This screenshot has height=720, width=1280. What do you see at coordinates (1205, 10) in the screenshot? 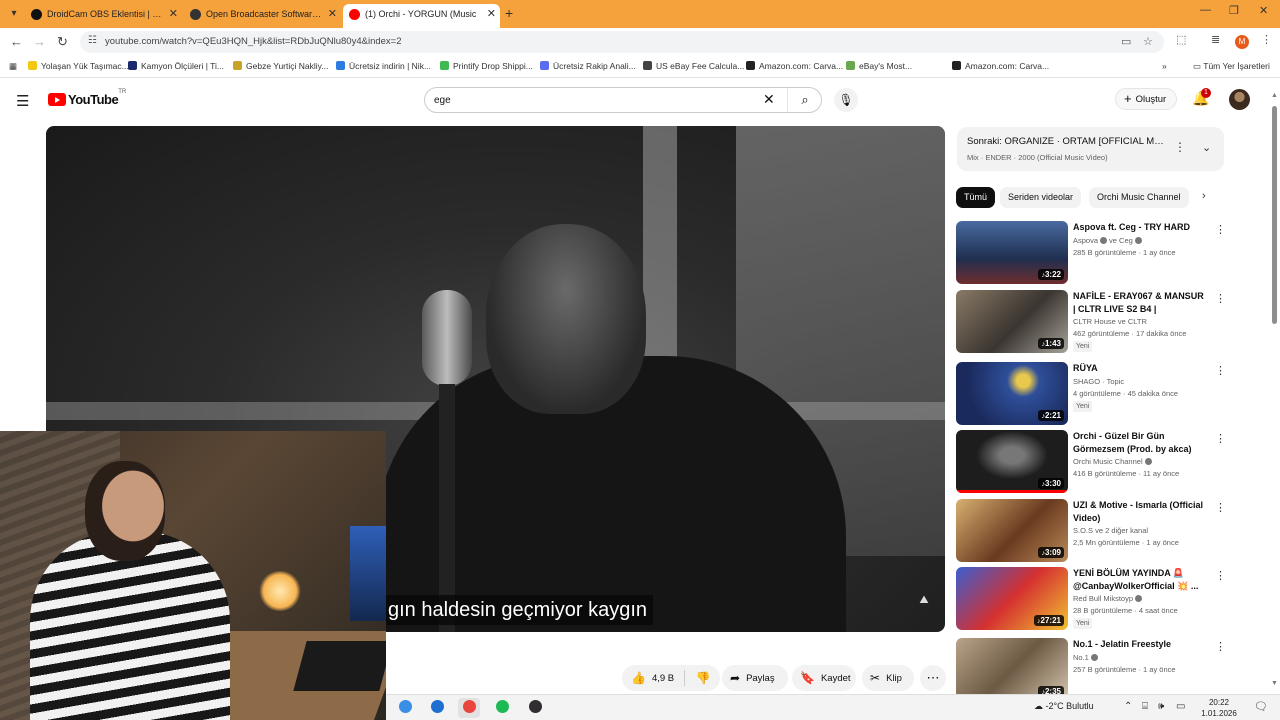
I see `minimize-icon: —` at bounding box center [1205, 10].